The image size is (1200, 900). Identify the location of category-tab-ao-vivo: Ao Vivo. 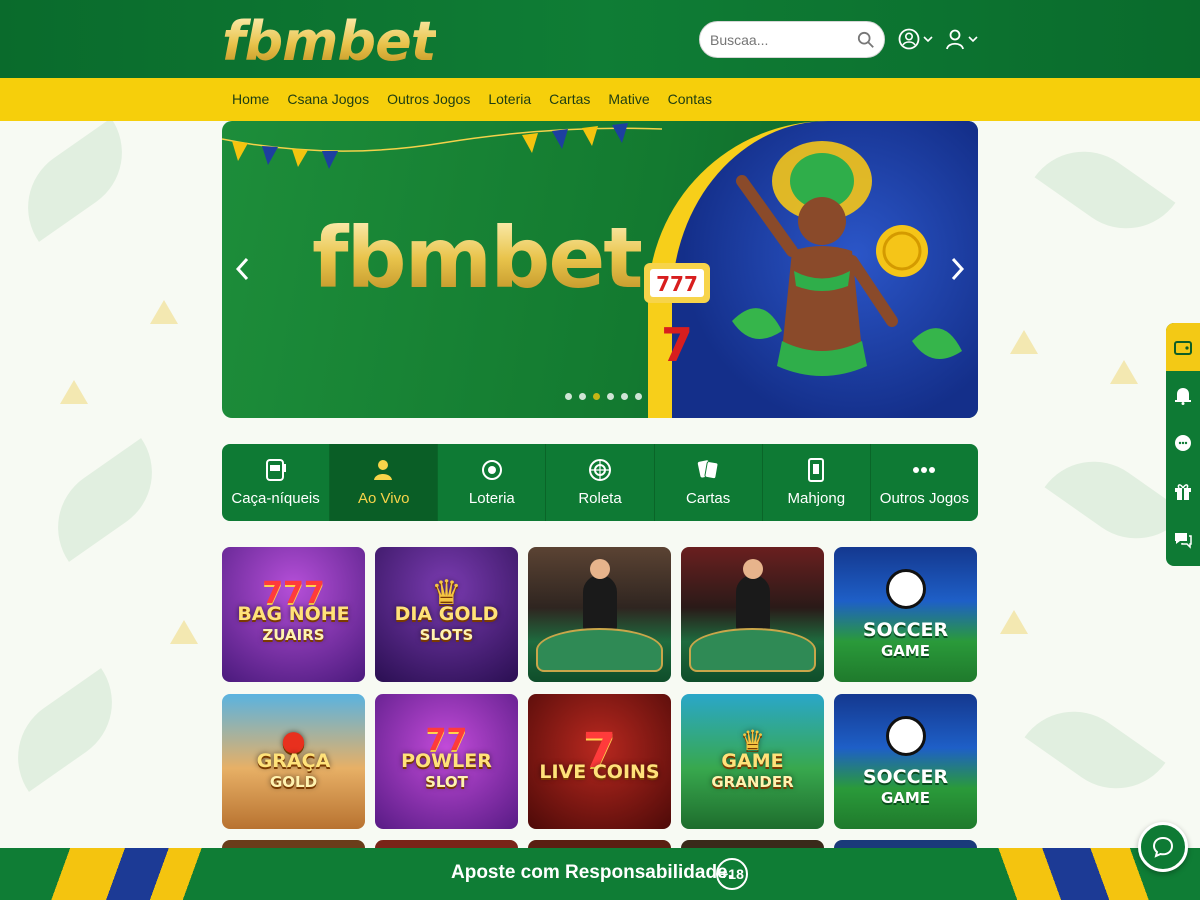
(384, 482).